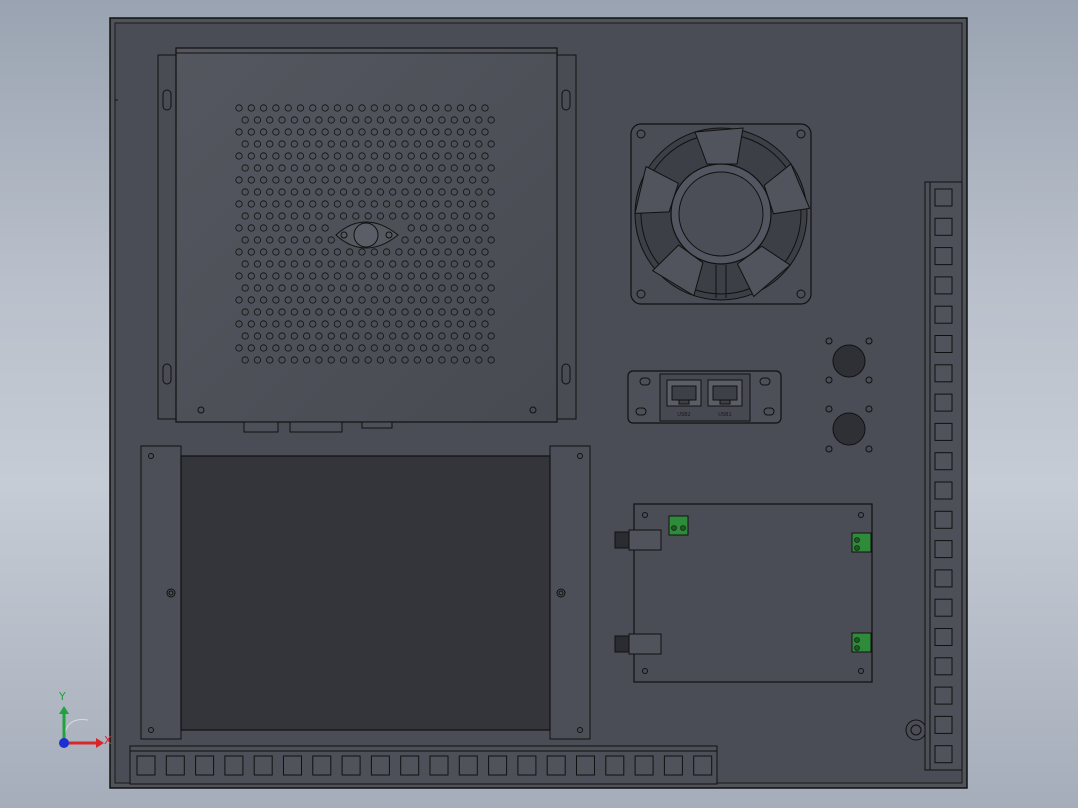 The width and height of the screenshot is (1078, 808). What do you see at coordinates (62, 696) in the screenshot?
I see `y-axis-label: Y` at bounding box center [62, 696].